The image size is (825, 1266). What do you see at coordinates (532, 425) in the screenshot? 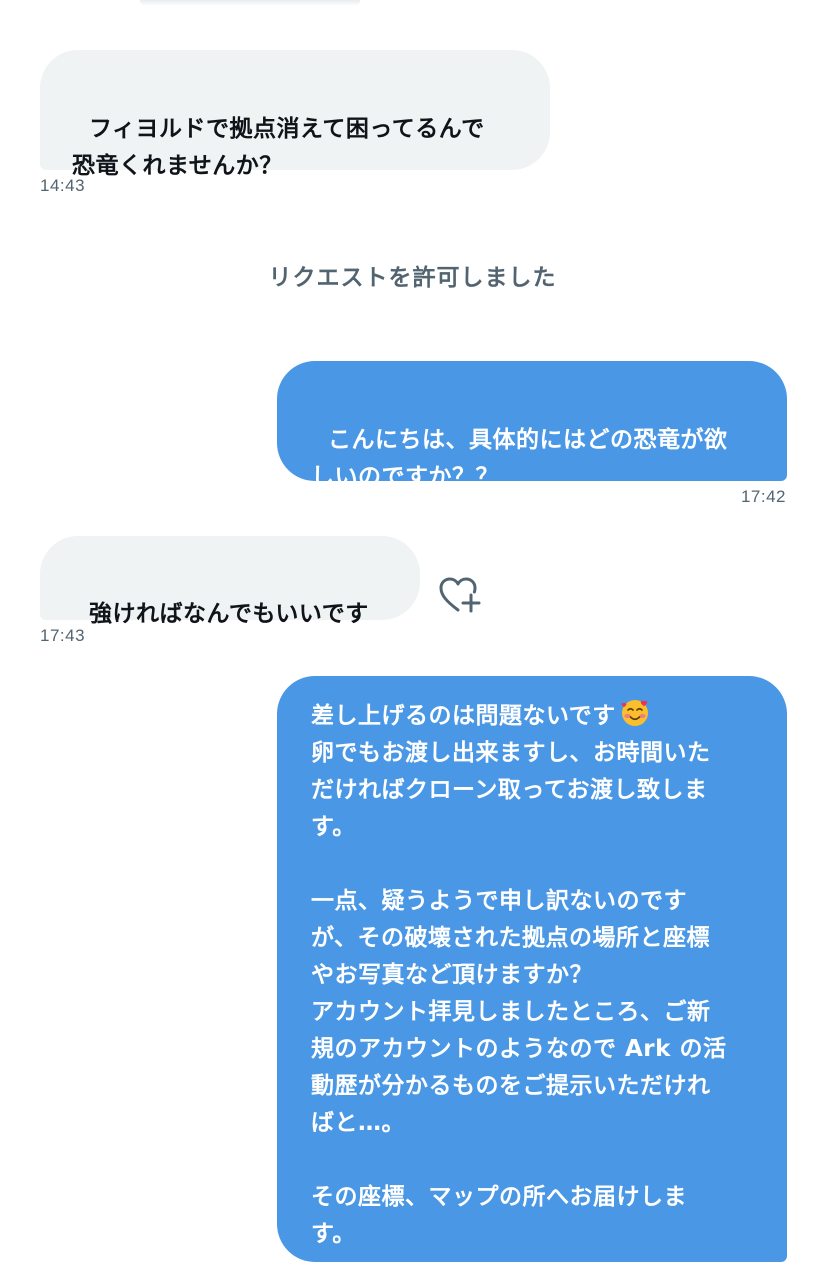
I see `outgoing-message-bubble: こんにちは、具体的にはどの恐竜が欲 しいのですか？？` at bounding box center [532, 425].